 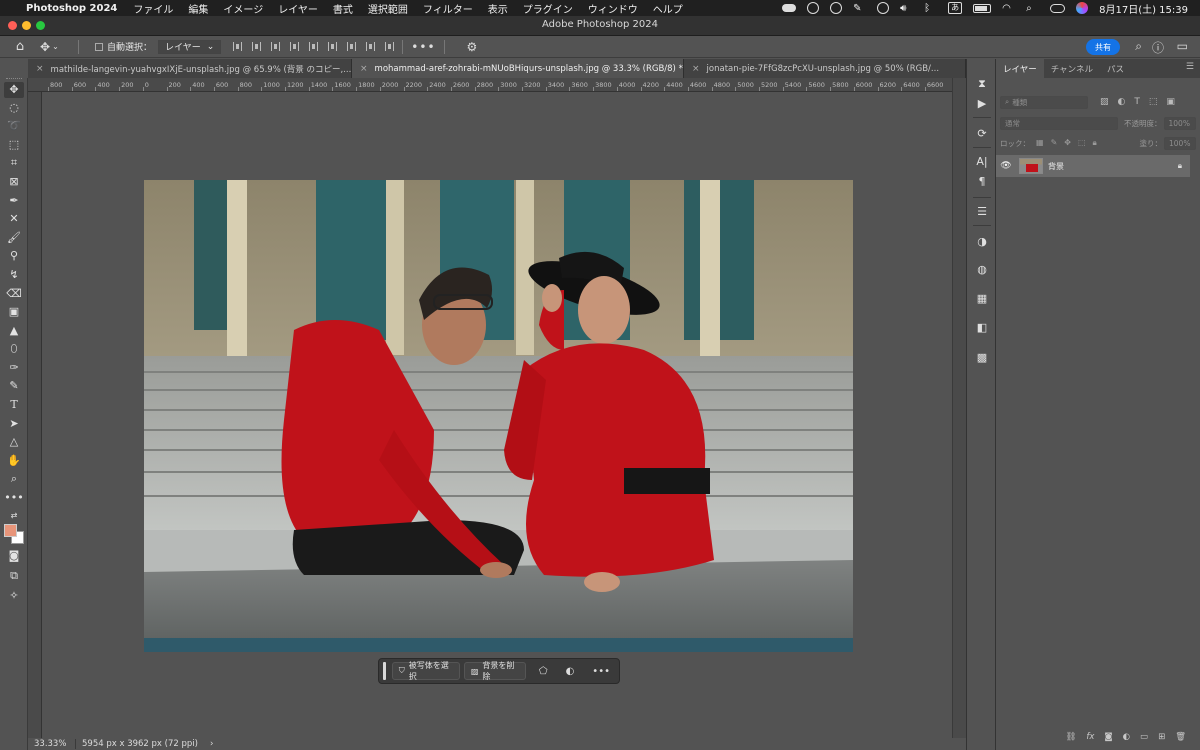 I want to click on paragraph-panel-icon: ¶, so click(x=982, y=182).